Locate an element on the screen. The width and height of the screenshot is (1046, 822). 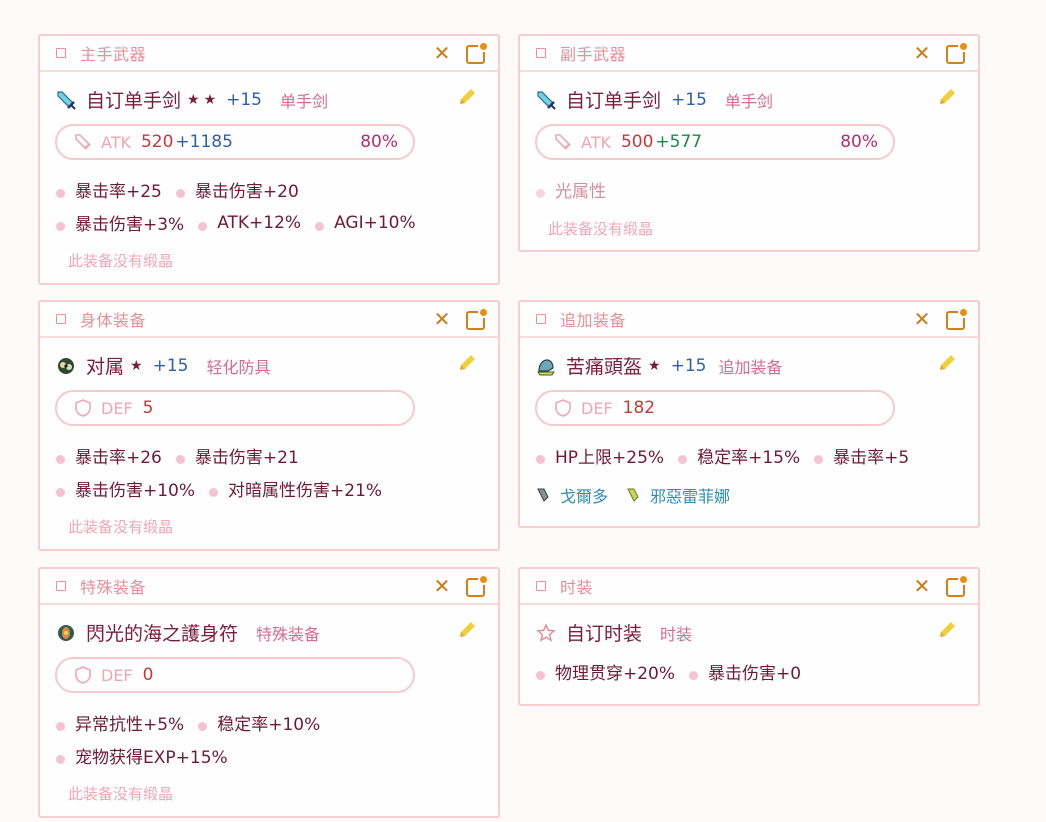
card-header: 主手武器 ✕ is located at coordinates (269, 54).